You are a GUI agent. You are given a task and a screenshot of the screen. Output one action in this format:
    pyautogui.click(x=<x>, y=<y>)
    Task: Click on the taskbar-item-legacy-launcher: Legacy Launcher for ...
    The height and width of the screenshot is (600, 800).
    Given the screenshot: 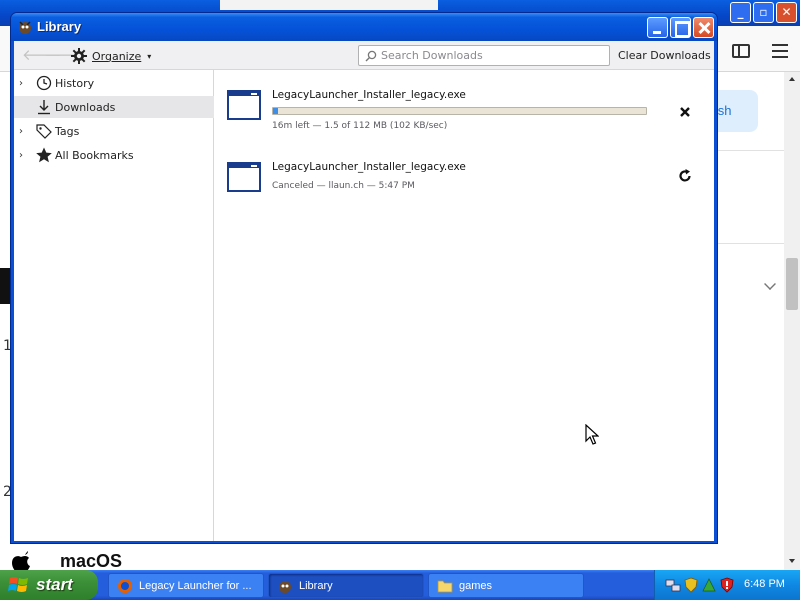 What is the action you would take?
    pyautogui.click(x=186, y=585)
    